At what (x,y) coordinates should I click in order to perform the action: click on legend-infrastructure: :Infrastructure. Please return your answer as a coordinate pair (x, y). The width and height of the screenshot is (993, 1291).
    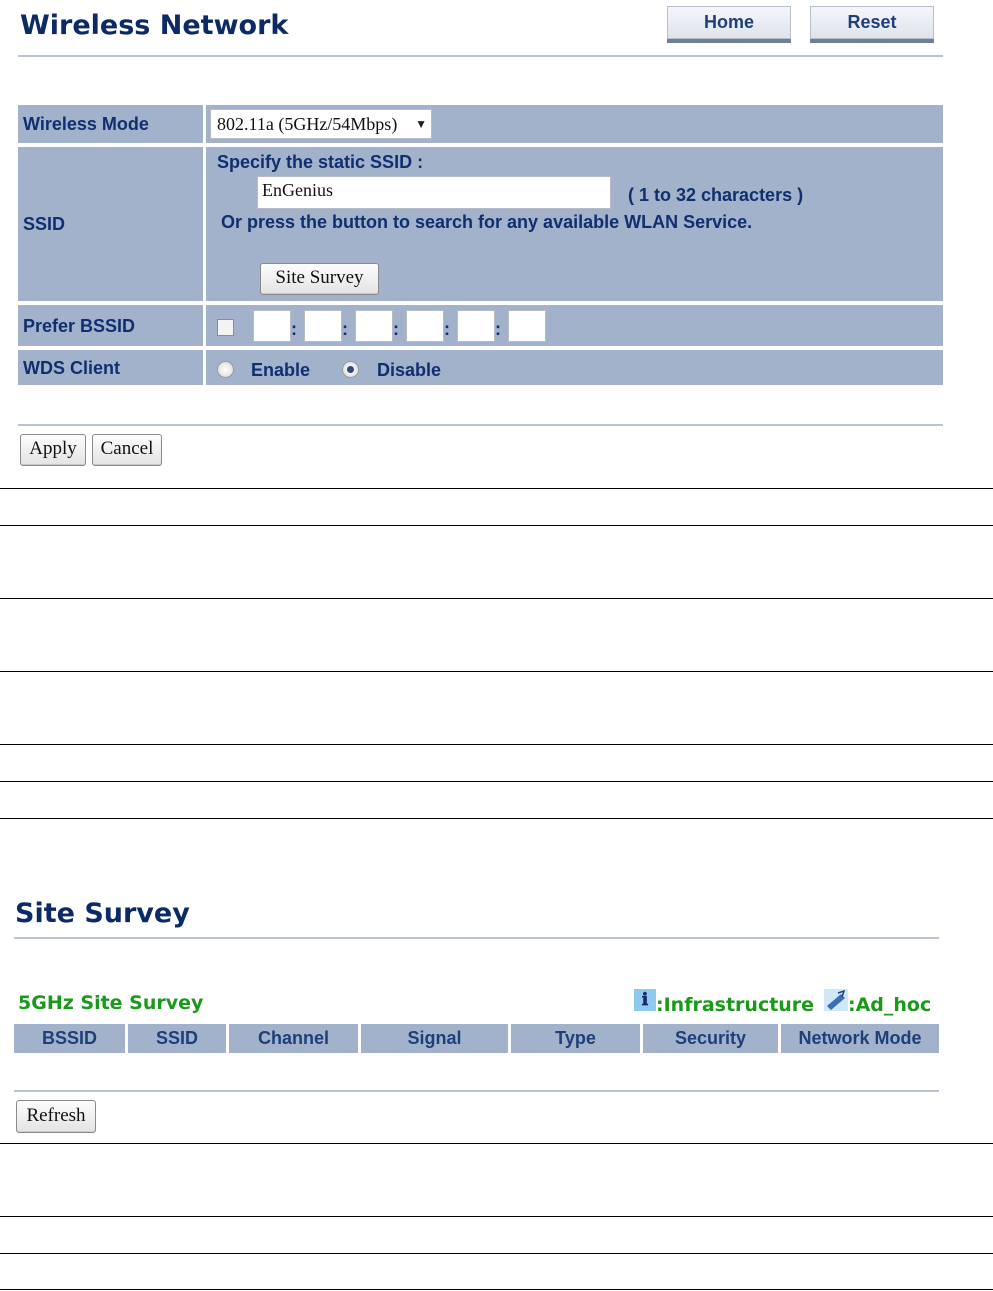
    Looking at the image, I should click on (735, 1005).